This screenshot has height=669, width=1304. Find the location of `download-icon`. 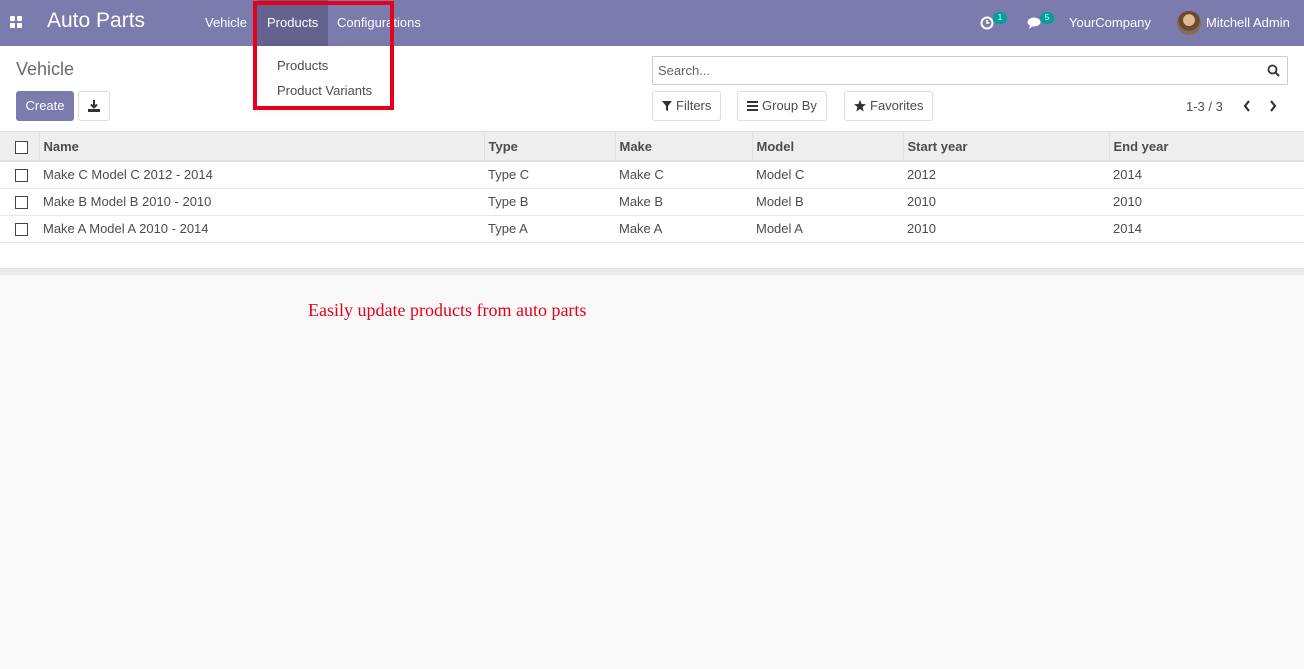

download-icon is located at coordinates (94, 106).